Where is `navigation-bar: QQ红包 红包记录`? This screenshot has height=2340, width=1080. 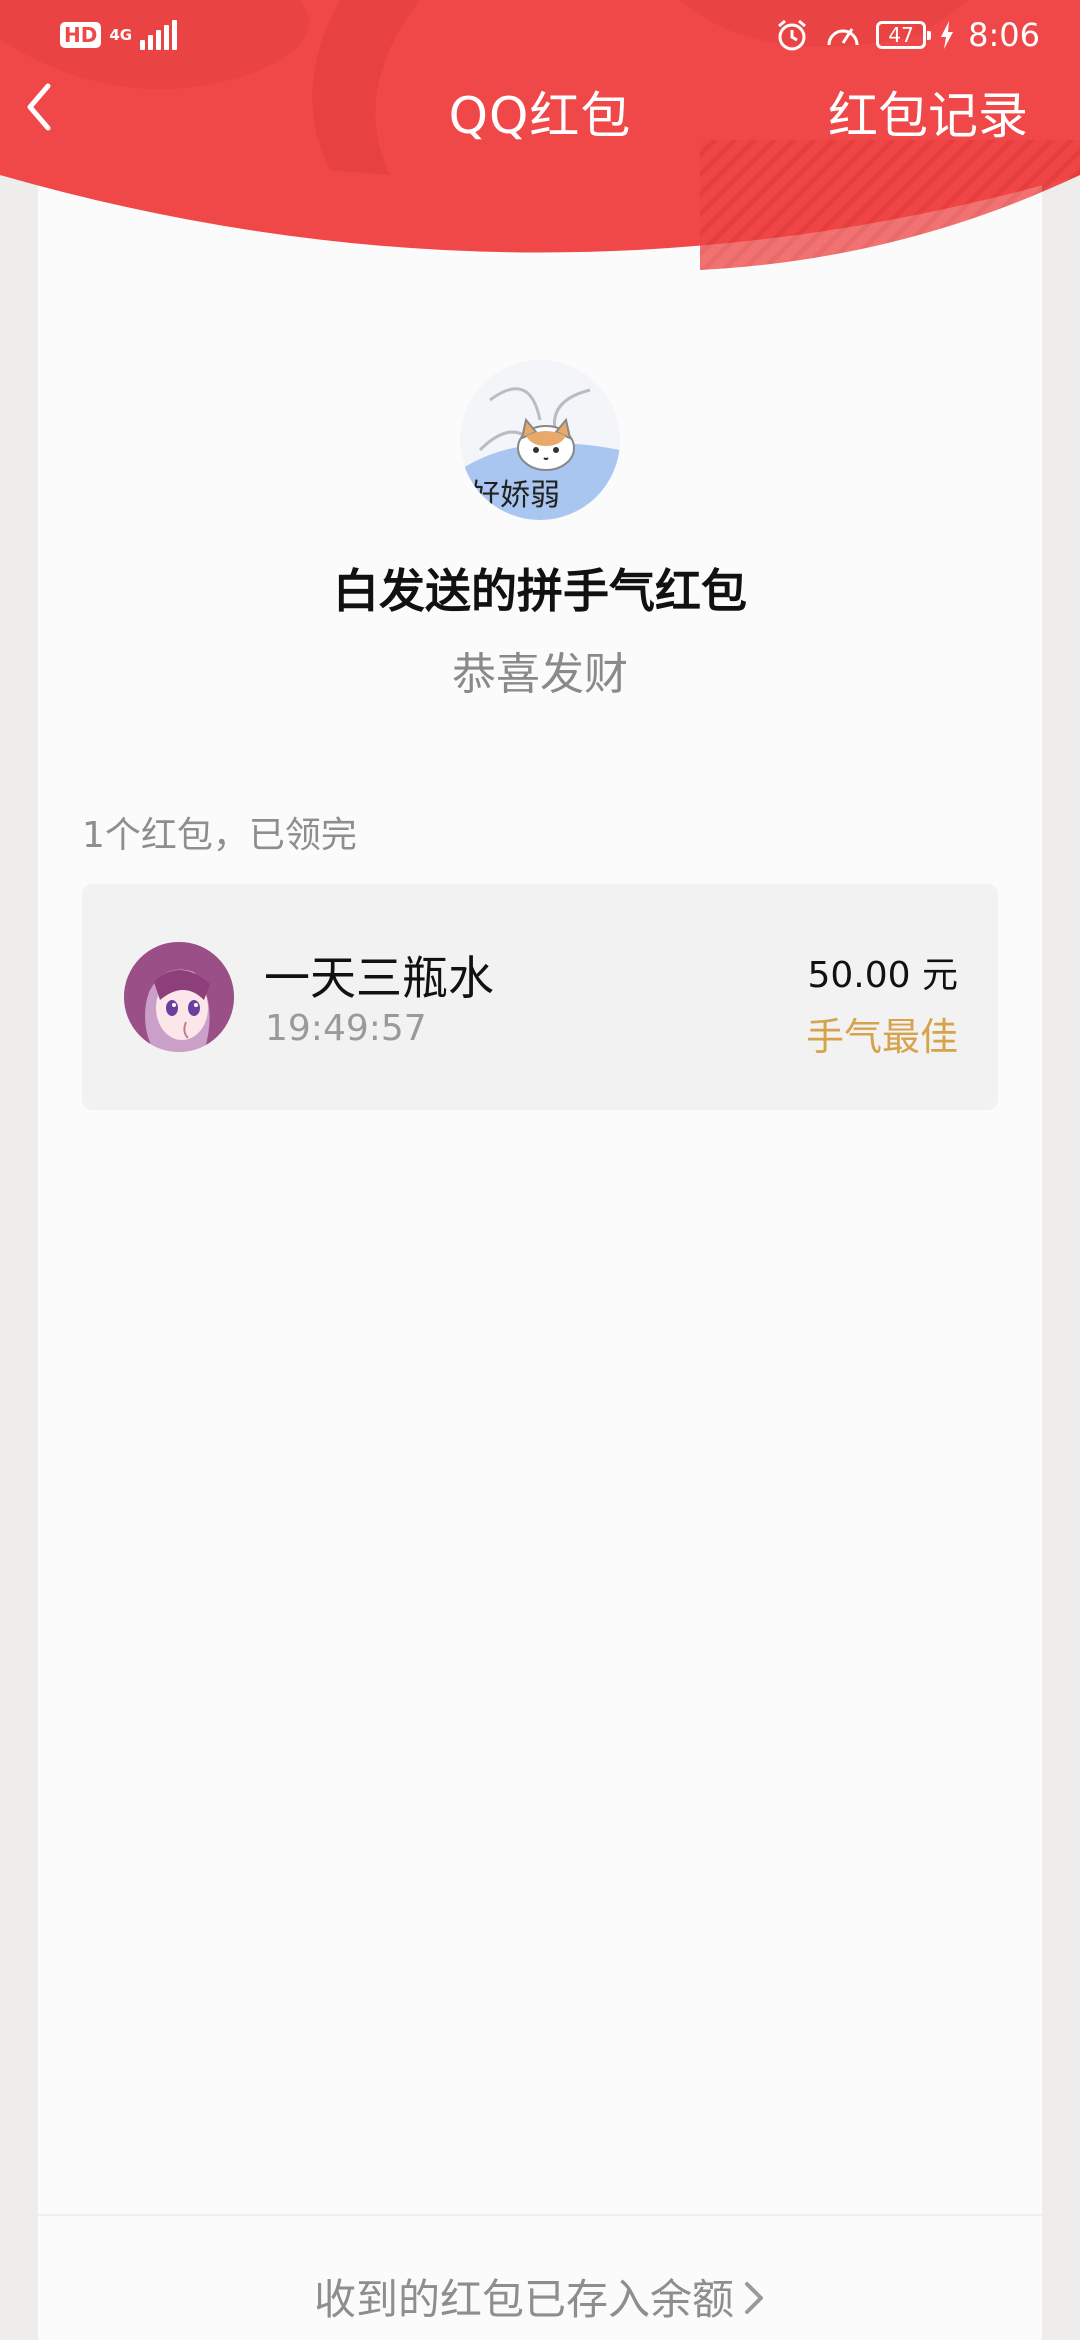
navigation-bar: QQ红包 红包记录 is located at coordinates (540, 125).